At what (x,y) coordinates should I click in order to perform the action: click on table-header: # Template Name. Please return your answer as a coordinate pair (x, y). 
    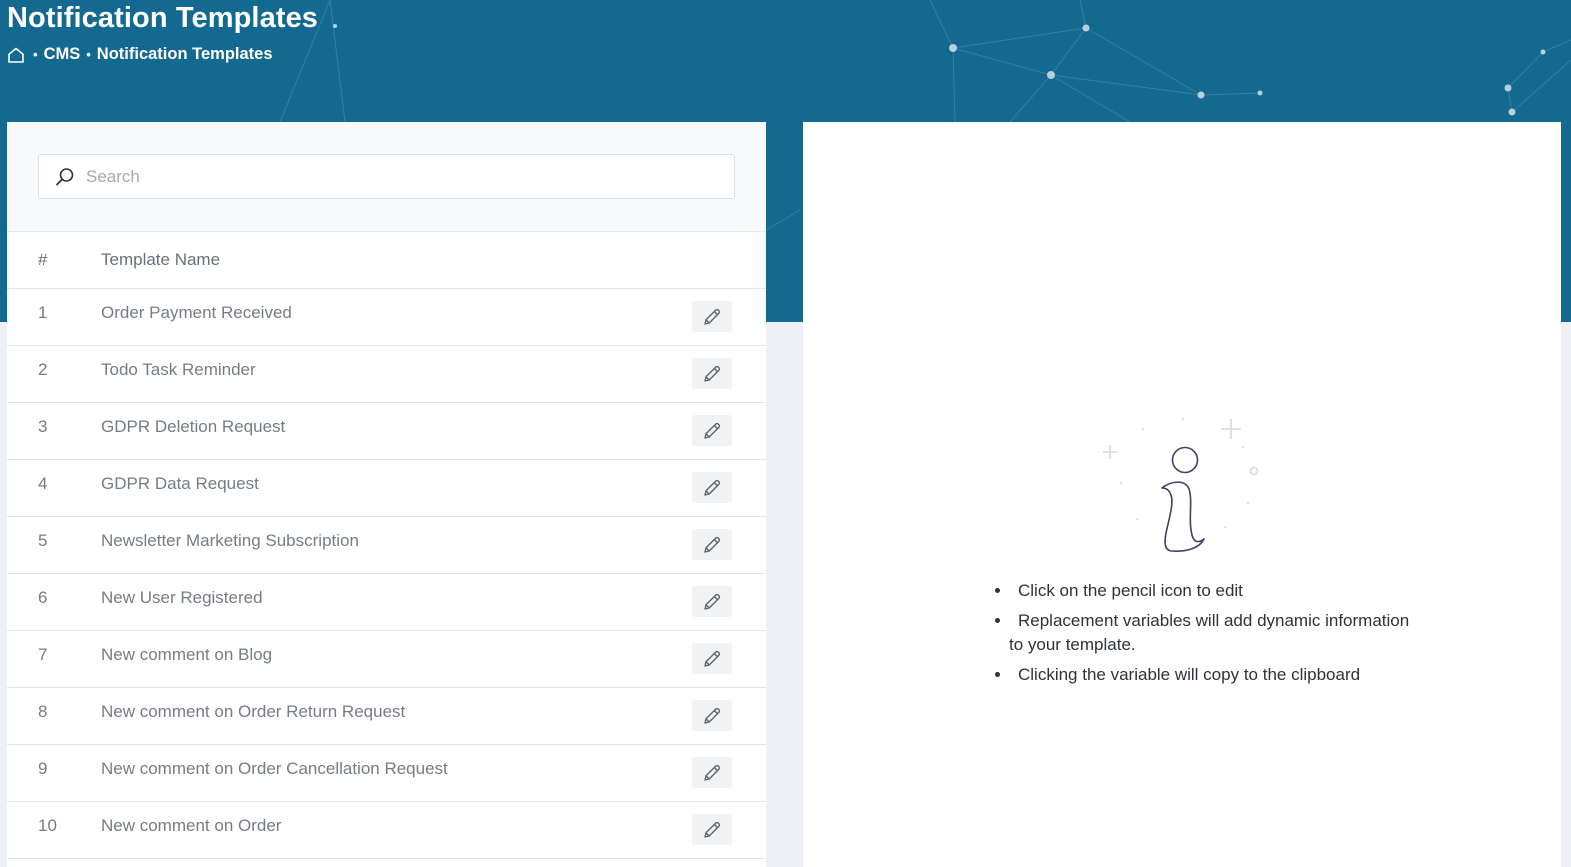
    Looking at the image, I should click on (386, 260).